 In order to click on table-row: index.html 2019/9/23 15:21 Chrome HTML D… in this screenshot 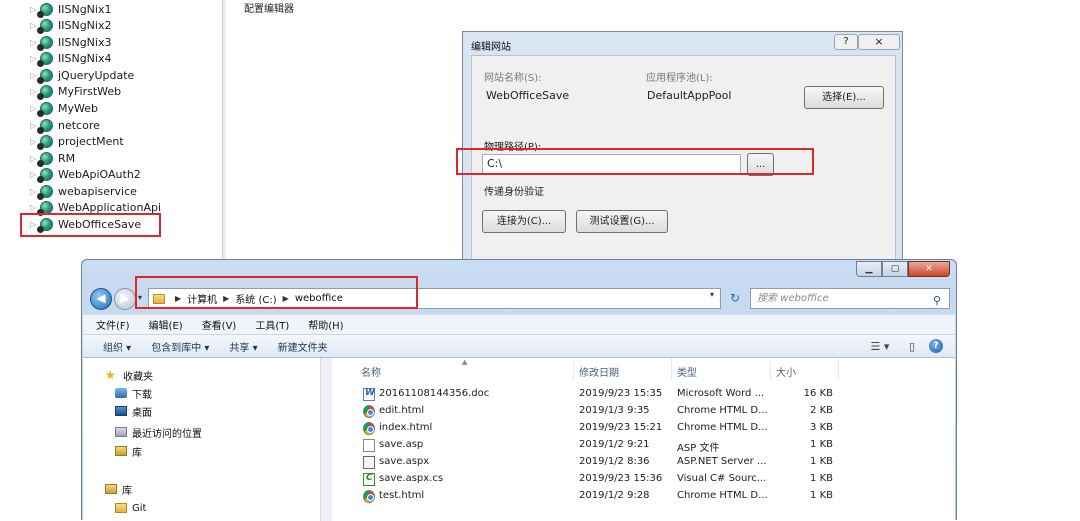, I will do `click(588, 428)`.